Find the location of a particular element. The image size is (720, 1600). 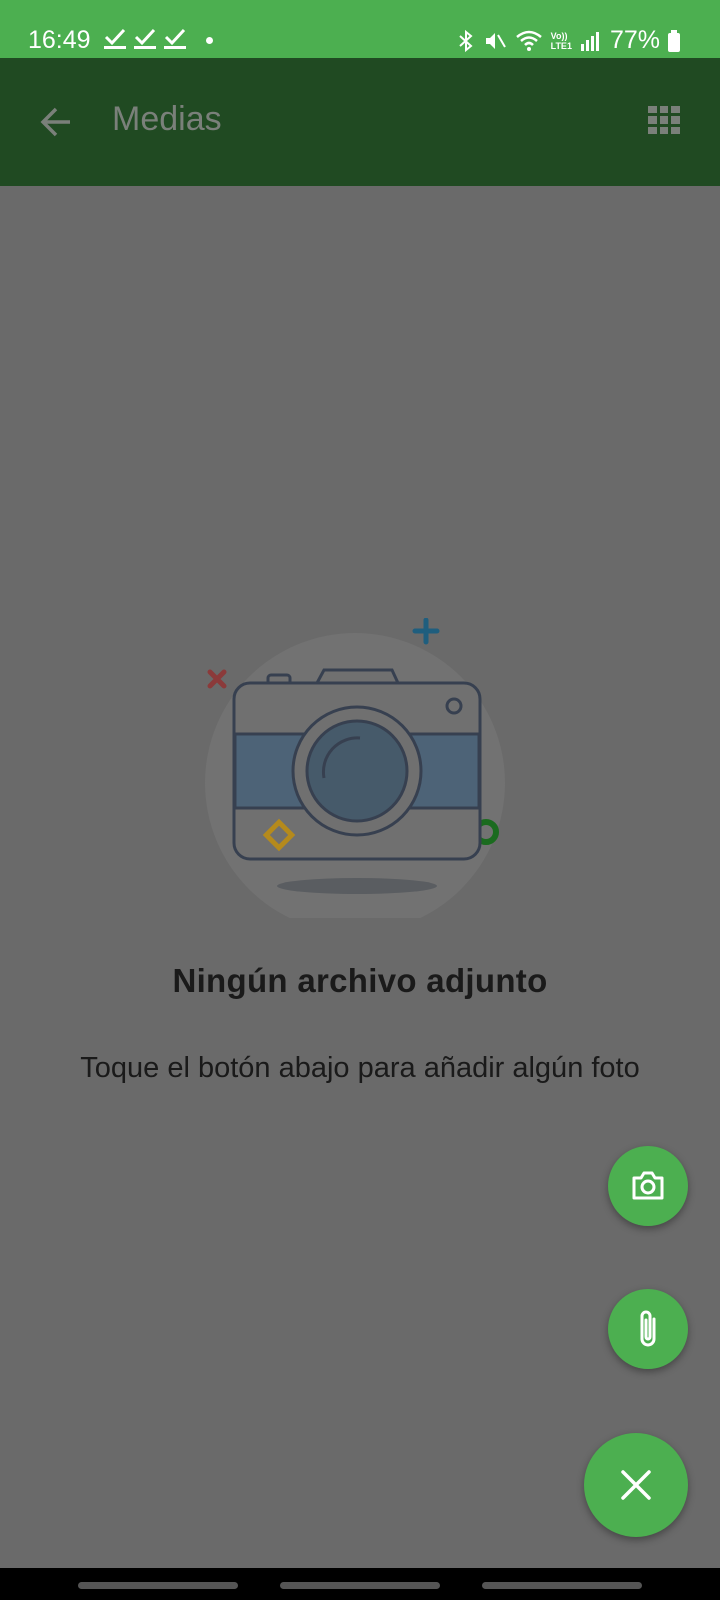

dot-icon is located at coordinates (209, 40).